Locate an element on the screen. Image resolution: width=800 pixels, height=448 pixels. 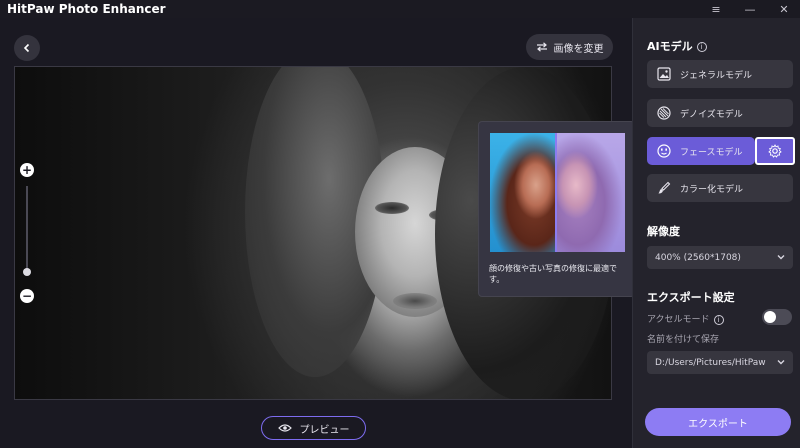
before-image is located at coordinates (523, 192).